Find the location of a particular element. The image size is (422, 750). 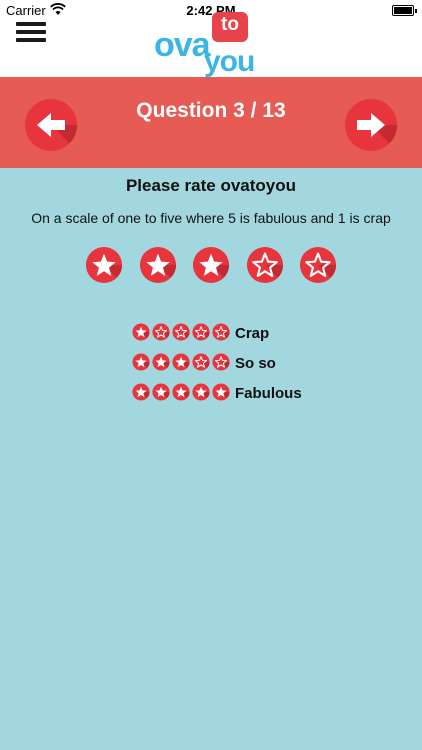

hamburger-menu-icon is located at coordinates (31, 33).